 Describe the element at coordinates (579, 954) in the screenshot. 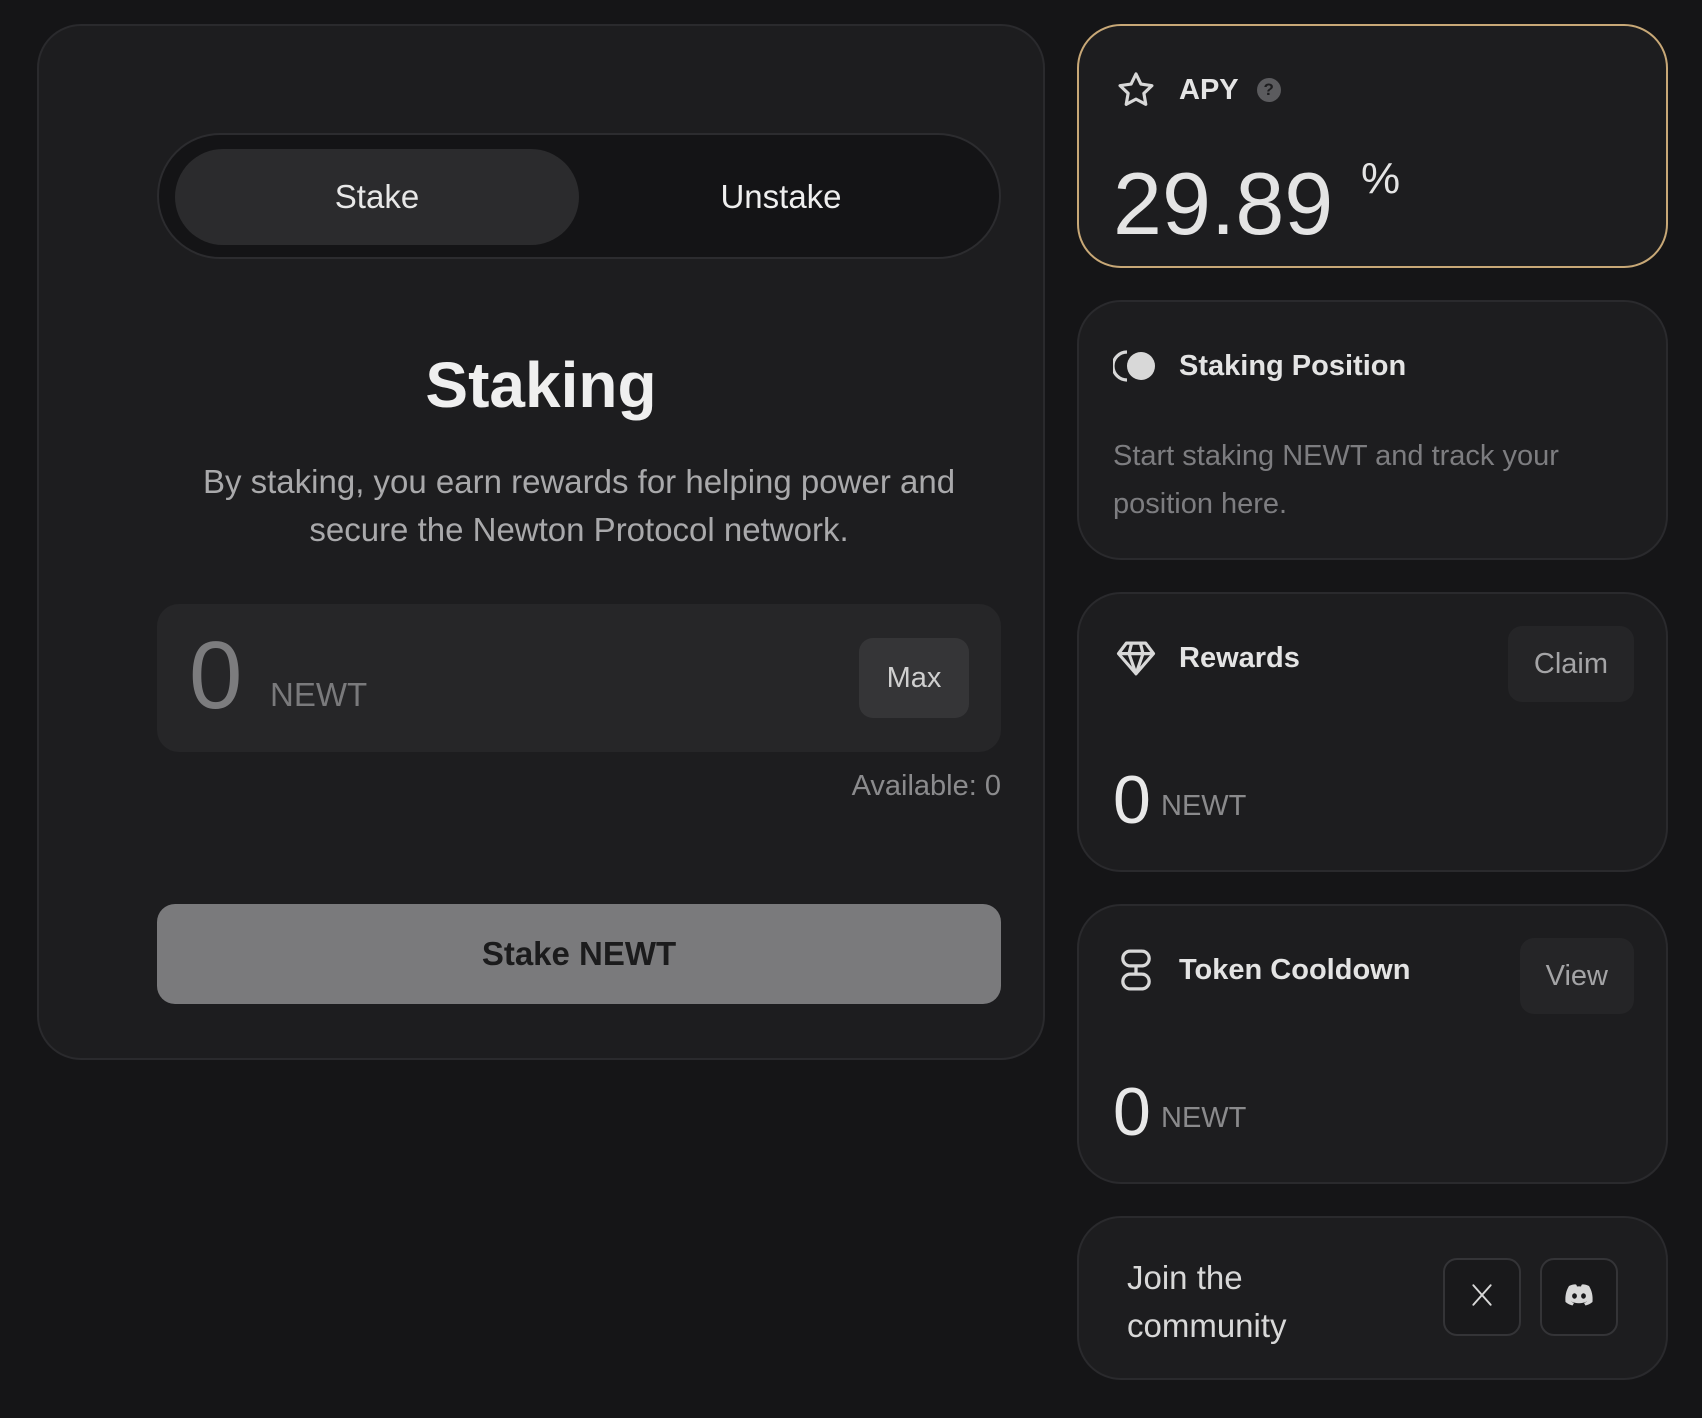

I see `stake-newt-button: Stake NEWT` at that location.